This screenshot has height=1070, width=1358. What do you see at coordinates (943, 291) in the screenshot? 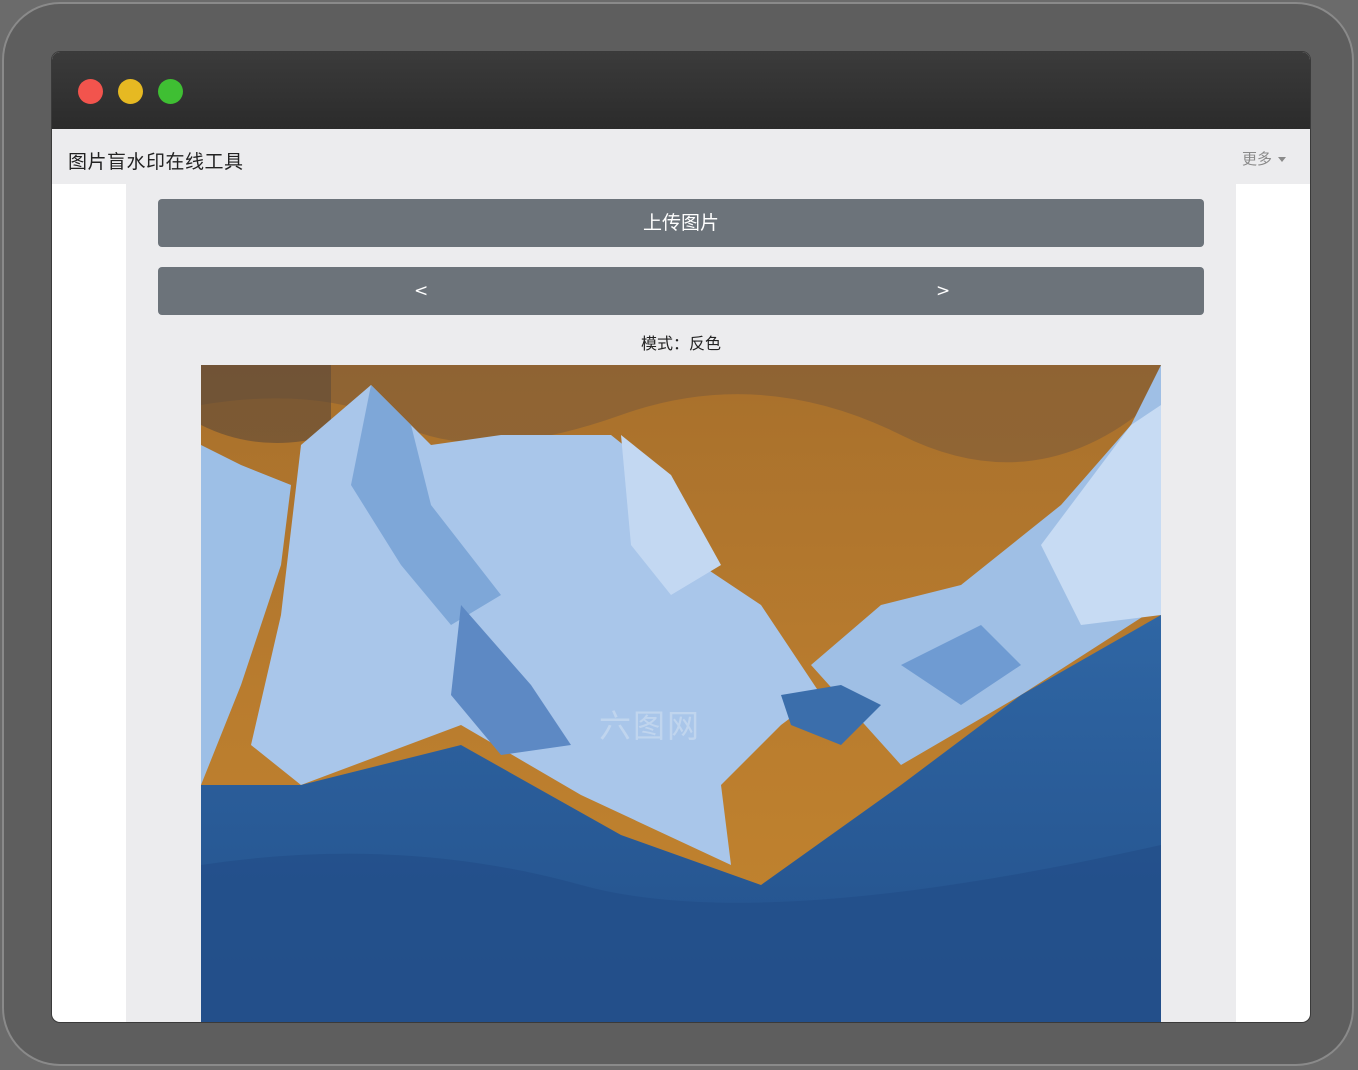
I see `next-mode-button: >` at bounding box center [943, 291].